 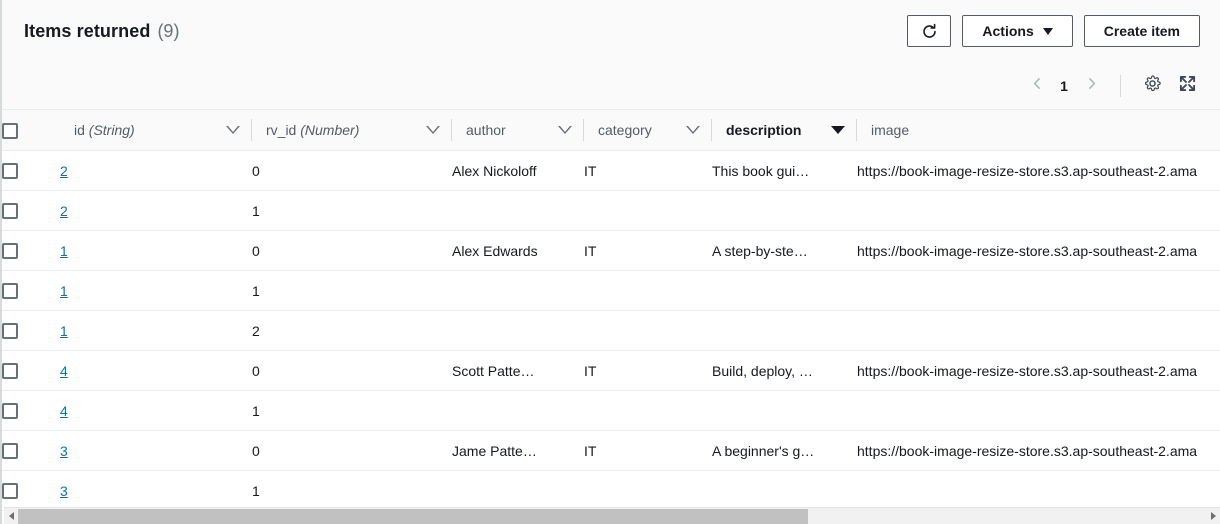 I want to click on column-header-author: author, so click(x=518, y=130).